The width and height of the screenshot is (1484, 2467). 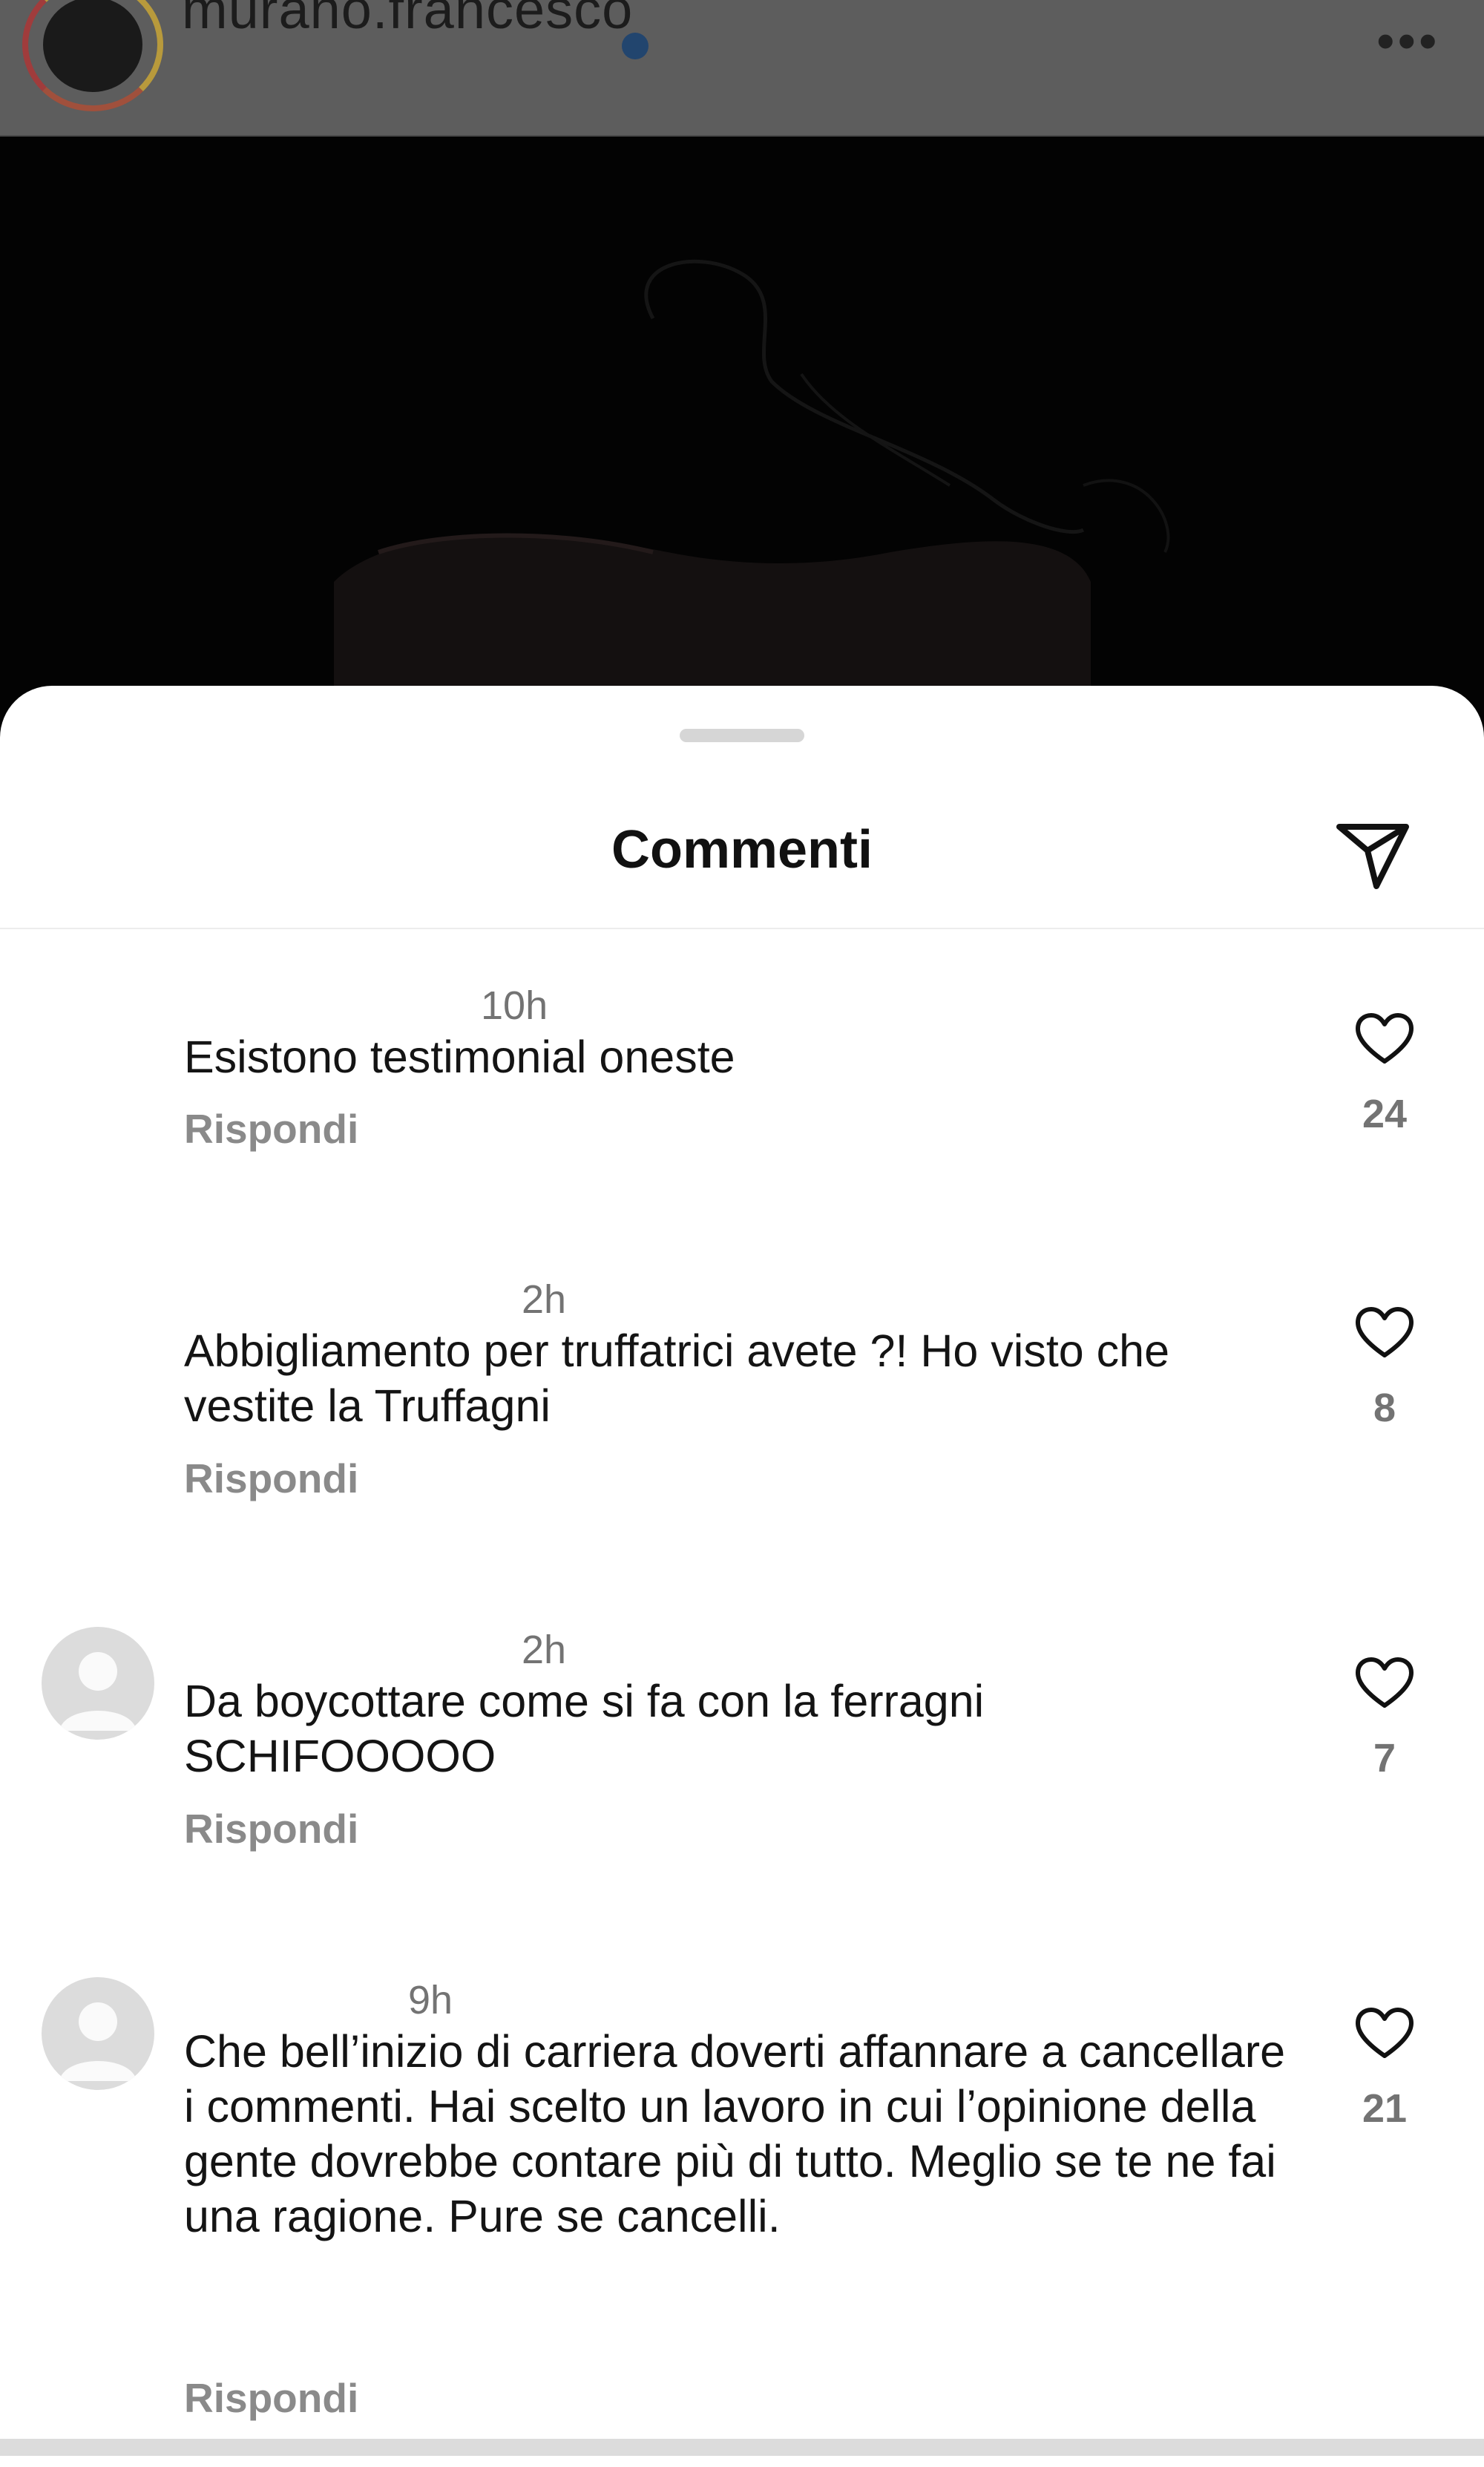 I want to click on paper-plane-icon, so click(x=1373, y=853).